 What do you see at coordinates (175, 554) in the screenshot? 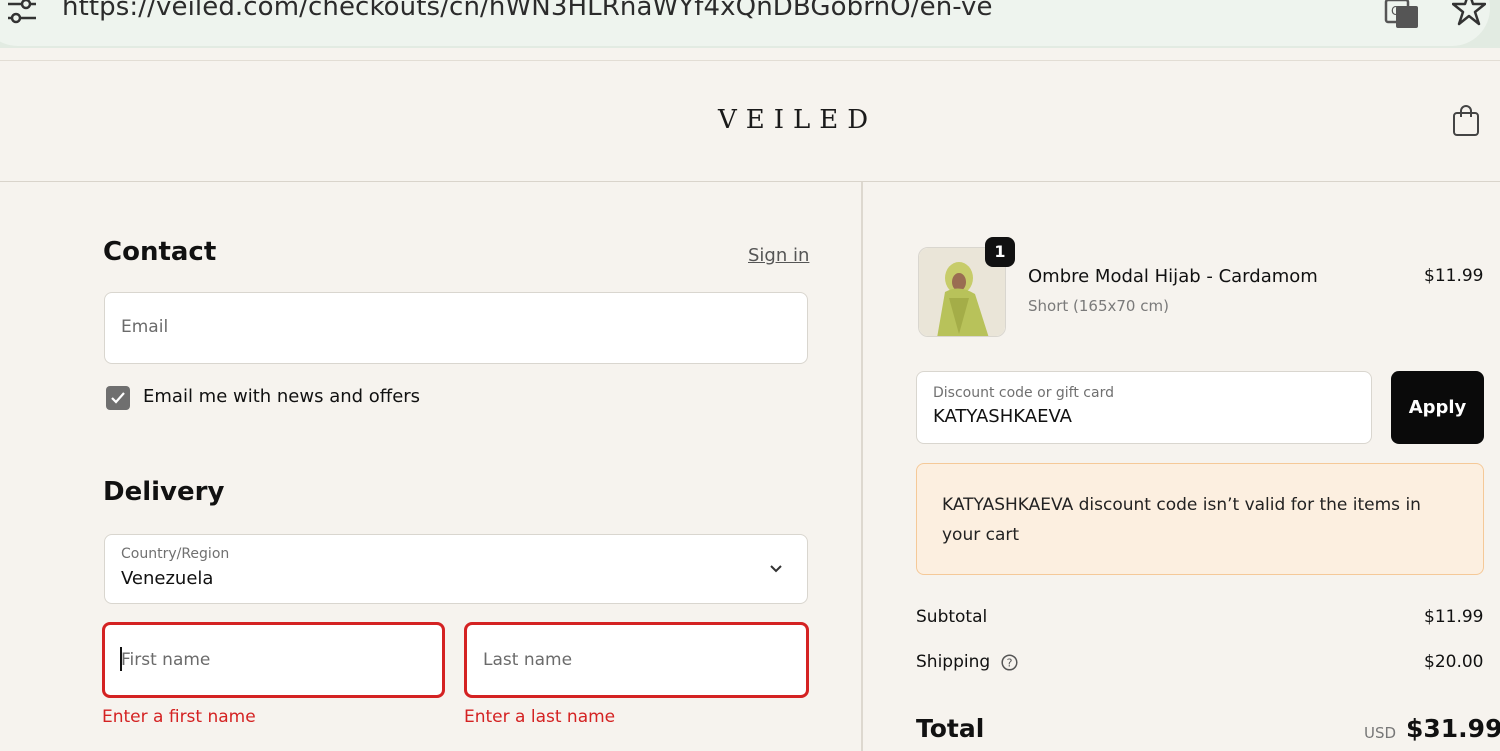
I see `country-label: Country/Region` at bounding box center [175, 554].